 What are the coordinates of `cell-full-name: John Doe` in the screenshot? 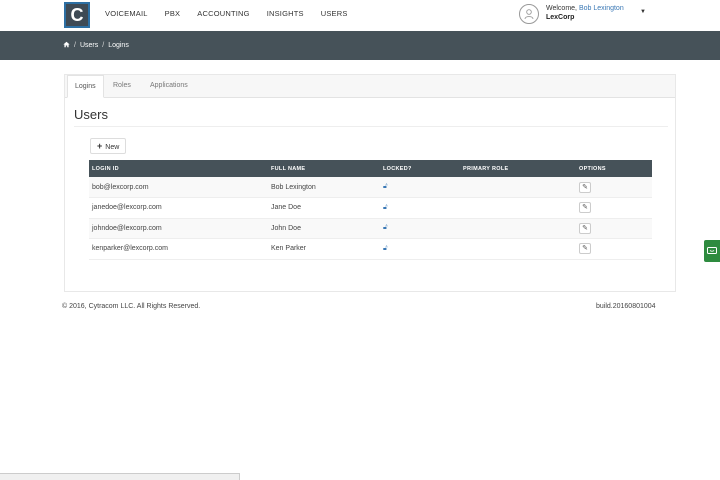 It's located at (324, 228).